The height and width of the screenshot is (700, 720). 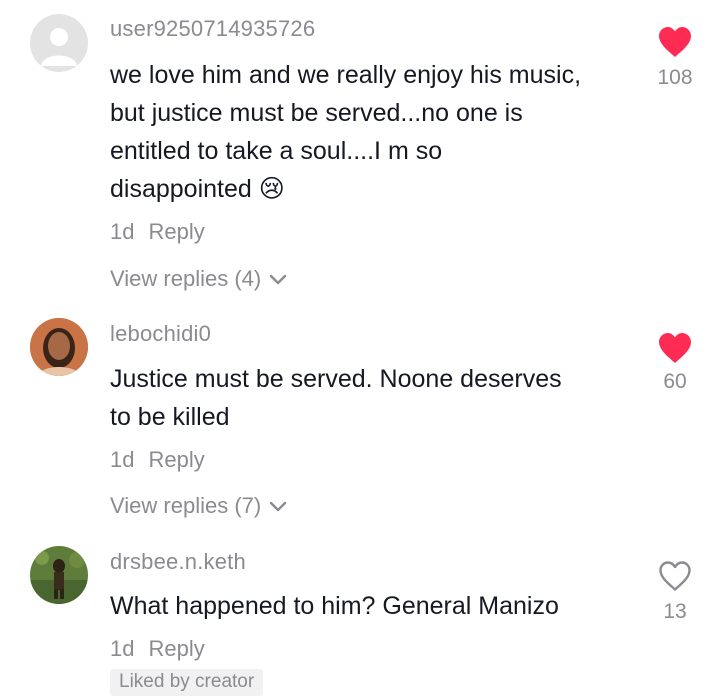 What do you see at coordinates (316, 113) in the screenshot?
I see `comment-text-line: but justice must be served...no one is` at bounding box center [316, 113].